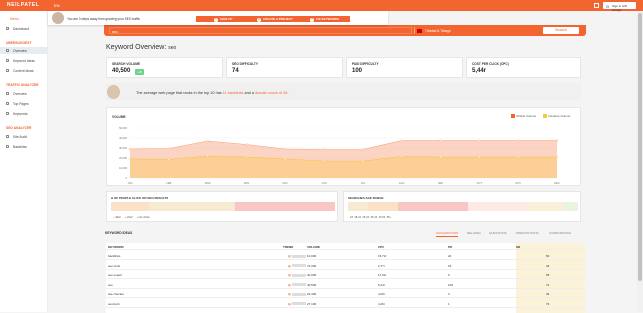 The width and height of the screenshot is (643, 313). What do you see at coordinates (474, 233) in the screenshot?
I see `tab-related: RELATED` at bounding box center [474, 233].